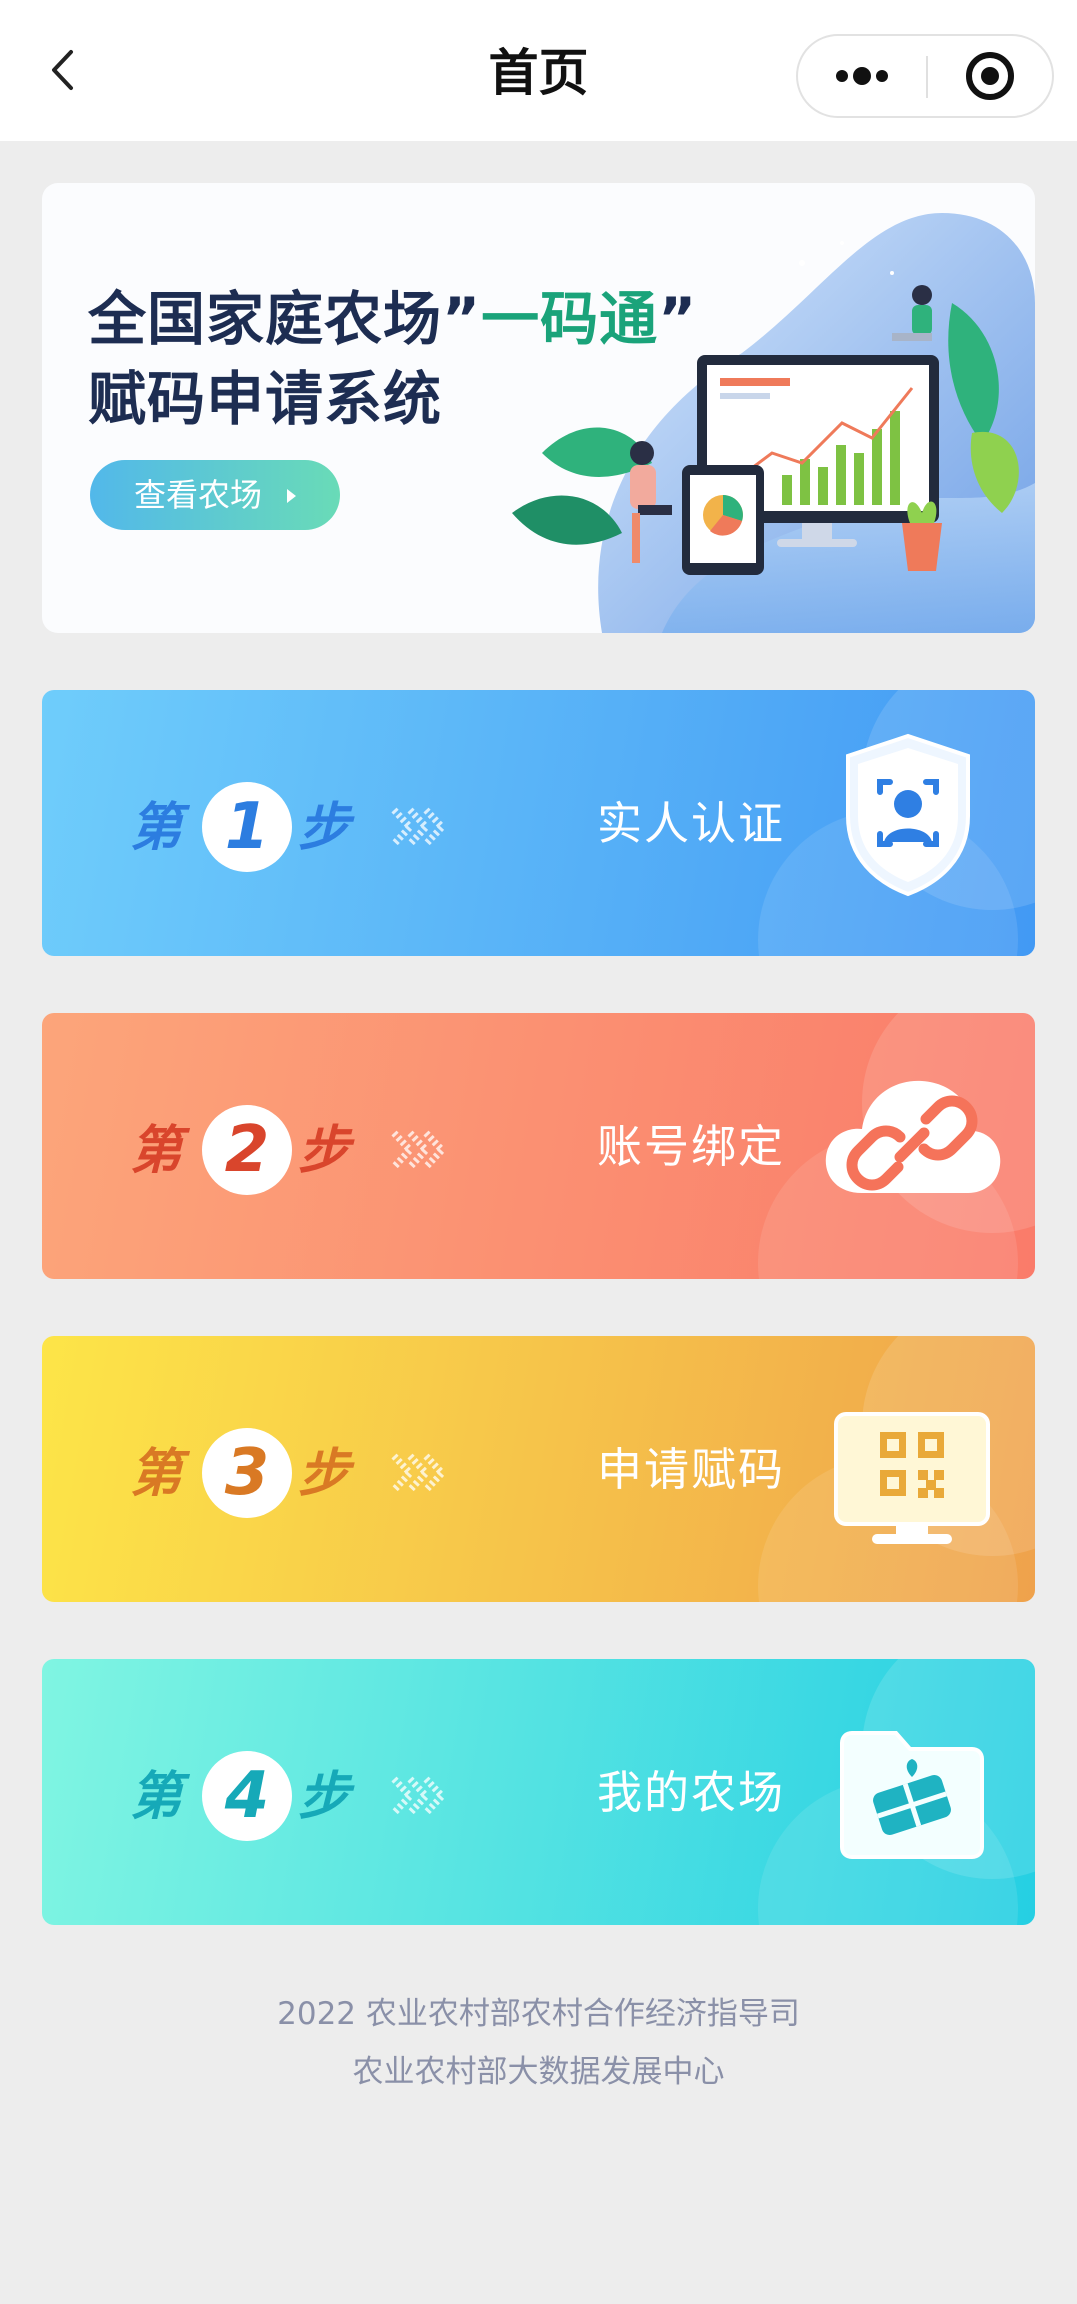  Describe the element at coordinates (691, 1469) in the screenshot. I see `step-title: 申请赋码` at that location.